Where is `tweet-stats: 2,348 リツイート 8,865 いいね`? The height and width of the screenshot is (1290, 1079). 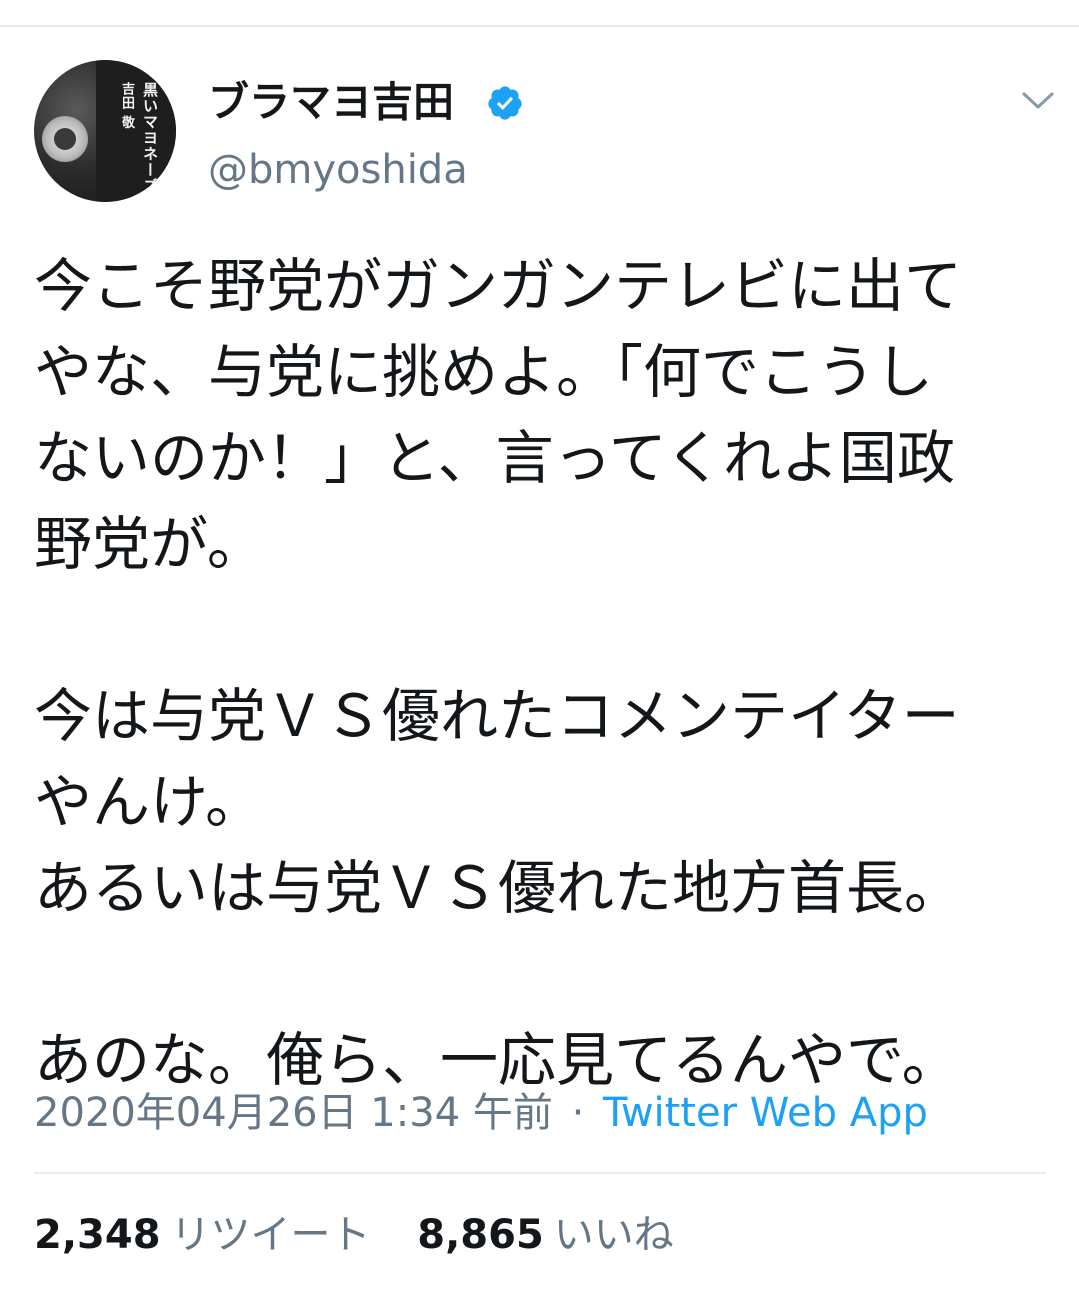 tweet-stats: 2,348 リツイート 8,865 いいね is located at coordinates (371, 1235).